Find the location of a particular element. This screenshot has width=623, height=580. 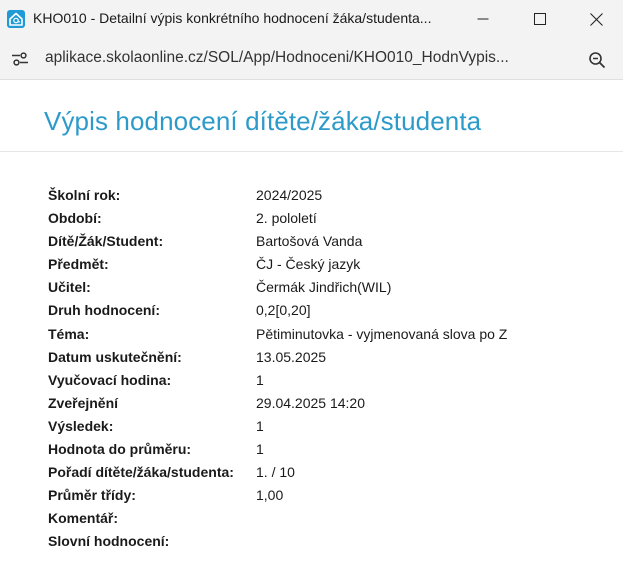

detail-row-average-value: Hodnota do průměru: 1 is located at coordinates (328, 450).